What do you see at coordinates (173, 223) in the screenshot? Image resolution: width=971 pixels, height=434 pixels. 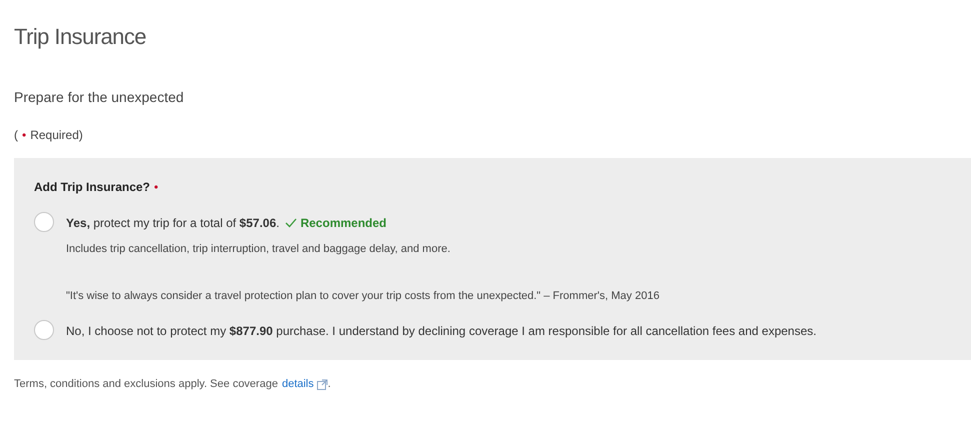 I see `option-text: Yes, protect my trip for a total of $57.06.` at bounding box center [173, 223].